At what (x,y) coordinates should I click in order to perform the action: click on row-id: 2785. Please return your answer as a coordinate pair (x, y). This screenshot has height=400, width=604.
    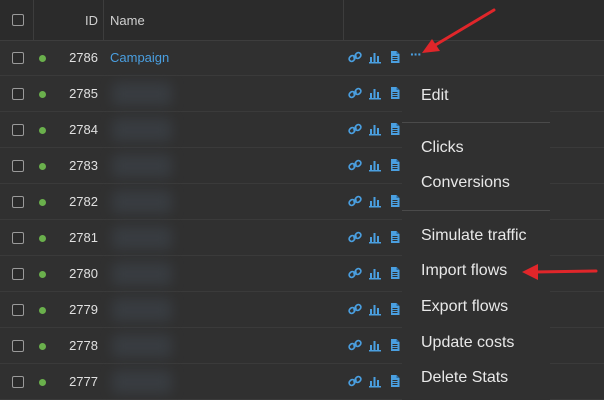
    Looking at the image, I should click on (83, 93).